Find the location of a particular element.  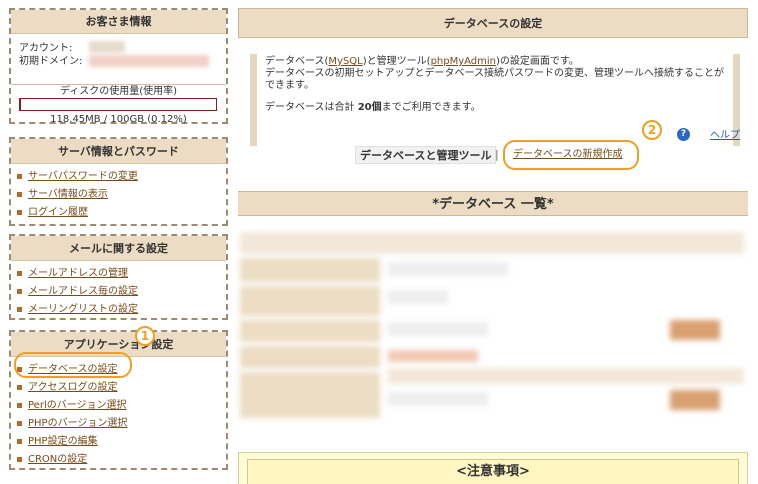

account-value-redacted is located at coordinates (107, 47).